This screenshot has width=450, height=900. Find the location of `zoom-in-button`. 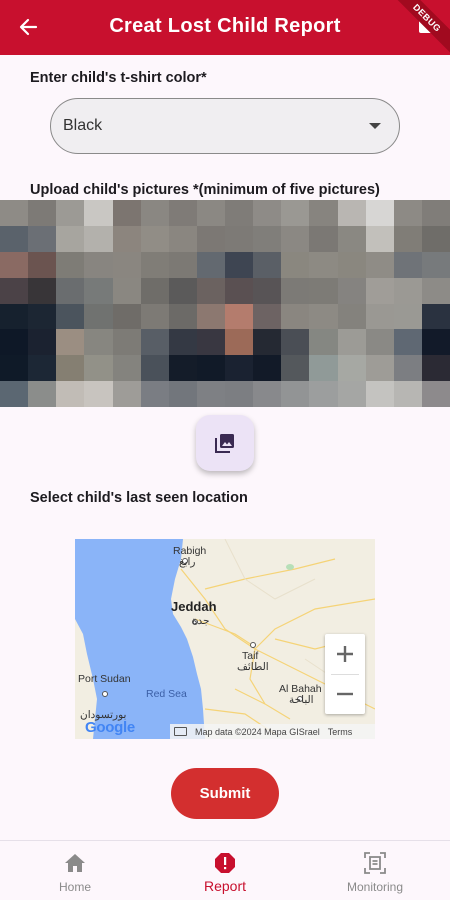

zoom-in-button is located at coordinates (345, 654).